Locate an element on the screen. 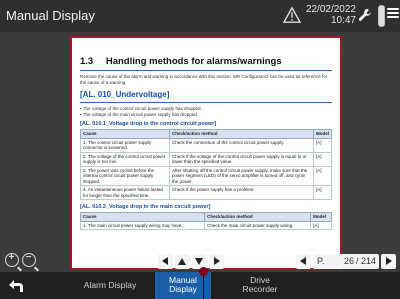 The image size is (400, 299). next-page-icon is located at coordinates (389, 261).